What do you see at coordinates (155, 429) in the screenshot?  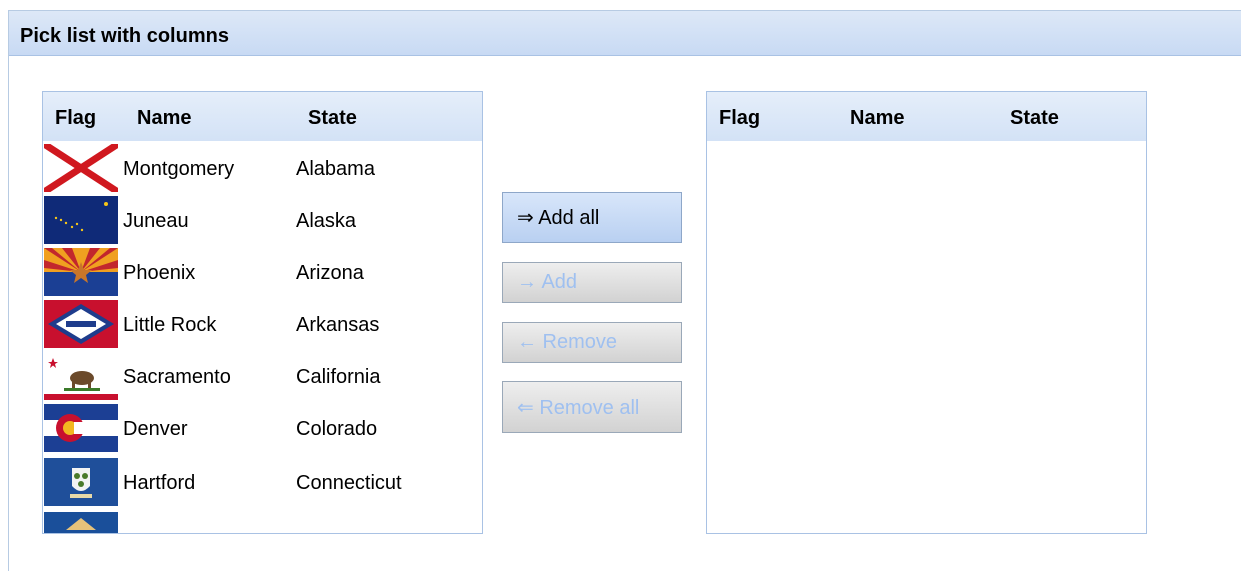 I see `row-name: Denver` at bounding box center [155, 429].